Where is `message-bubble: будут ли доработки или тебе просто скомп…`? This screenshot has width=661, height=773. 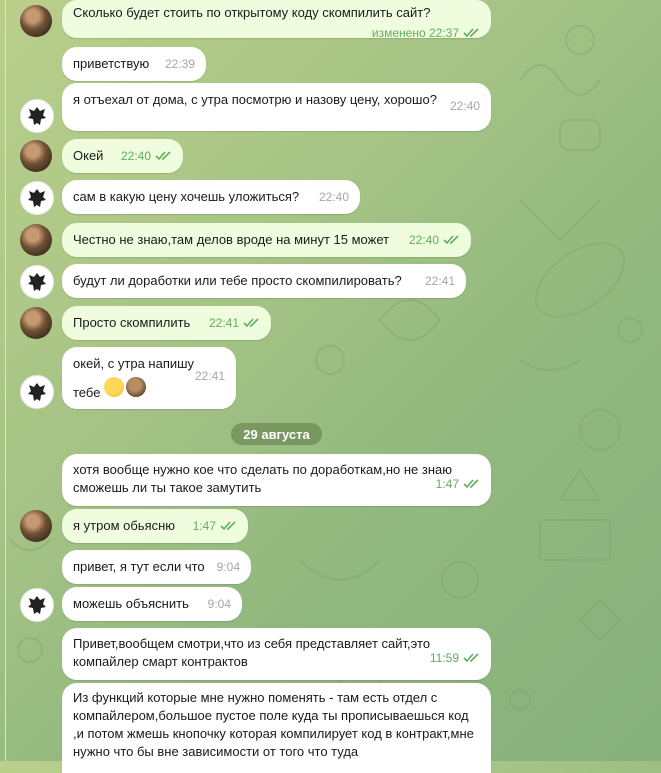
message-bubble: будут ли доработки или тебе просто скомп… is located at coordinates (264, 281).